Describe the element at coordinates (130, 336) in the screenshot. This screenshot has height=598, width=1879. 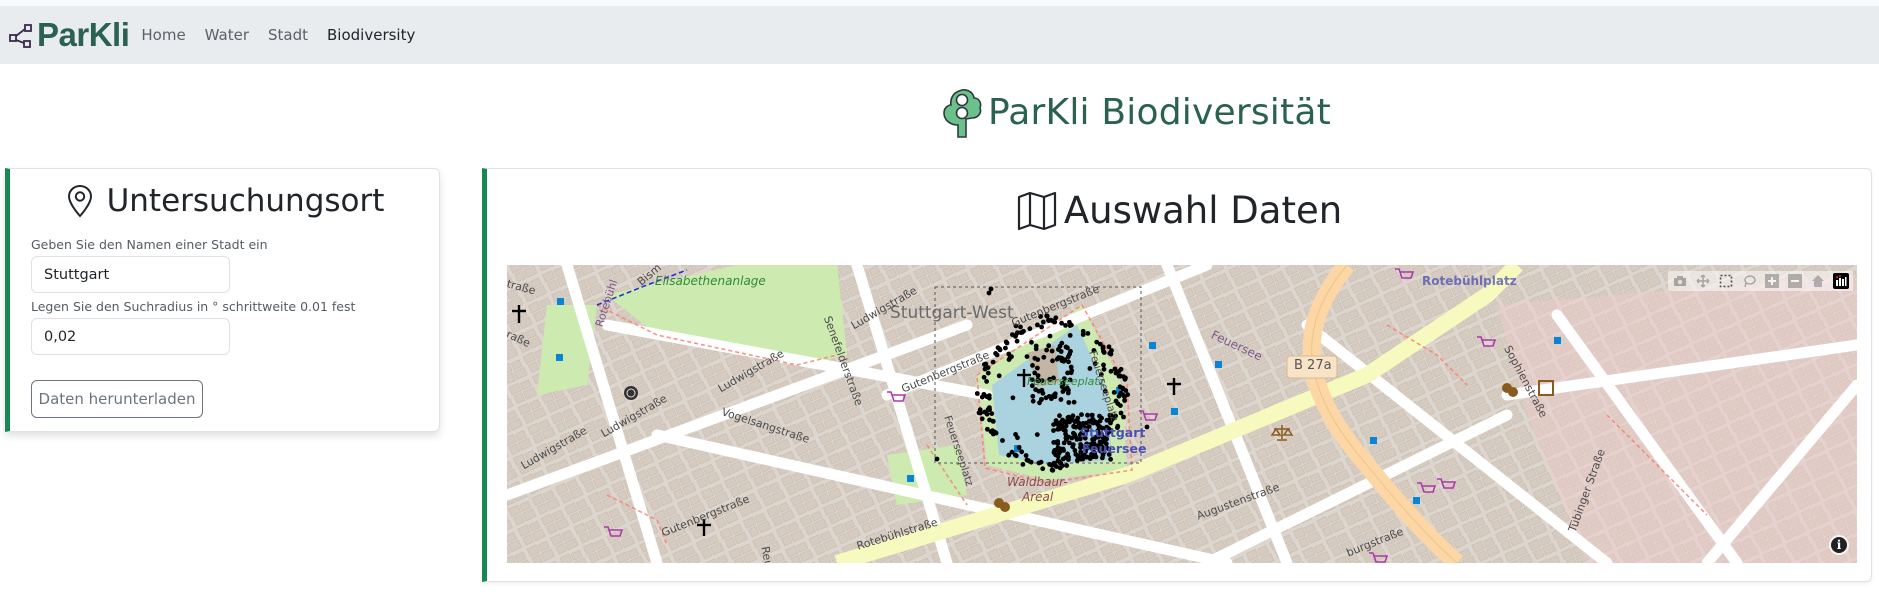
I see `radius-input` at that location.